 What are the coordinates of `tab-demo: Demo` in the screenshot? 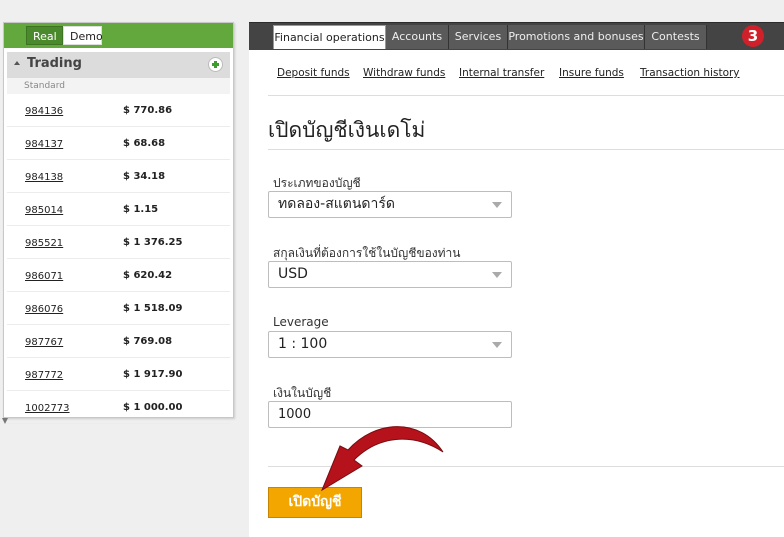 It's located at (83, 35).